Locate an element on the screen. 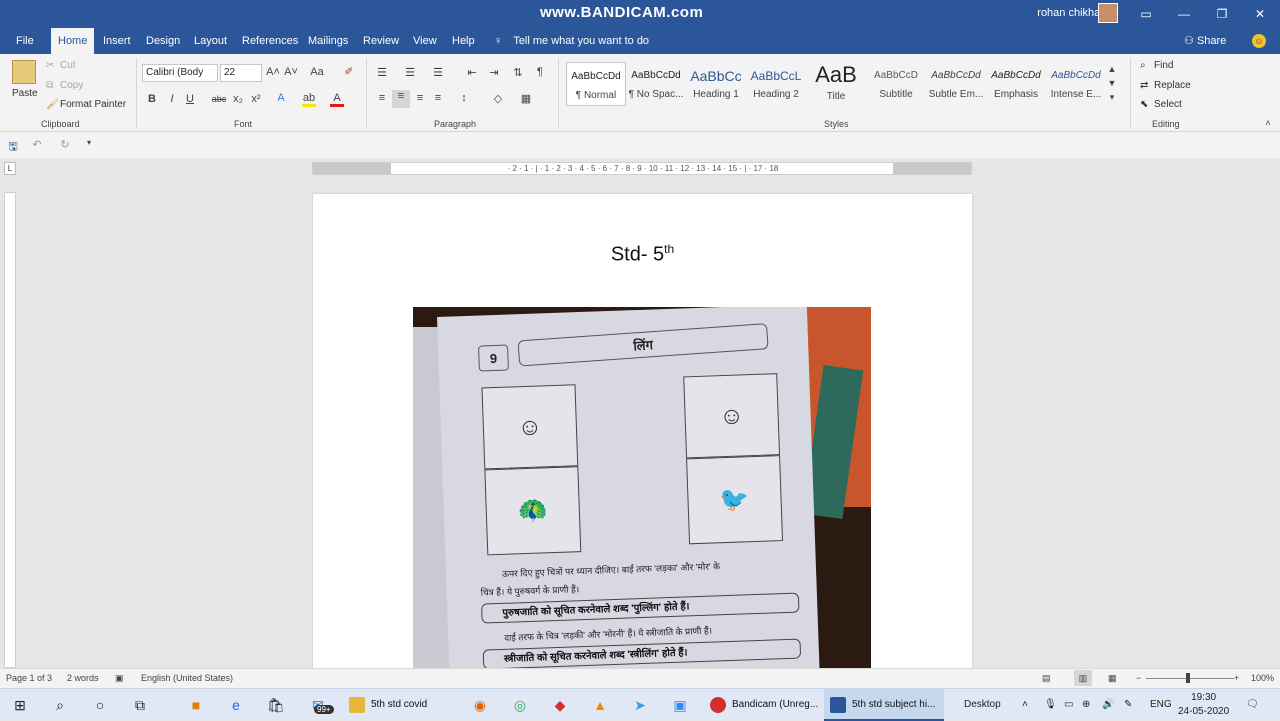 This screenshot has width=1280, height=721. style-emphasis: AaBbCcDd Emphasis is located at coordinates (1016, 84).